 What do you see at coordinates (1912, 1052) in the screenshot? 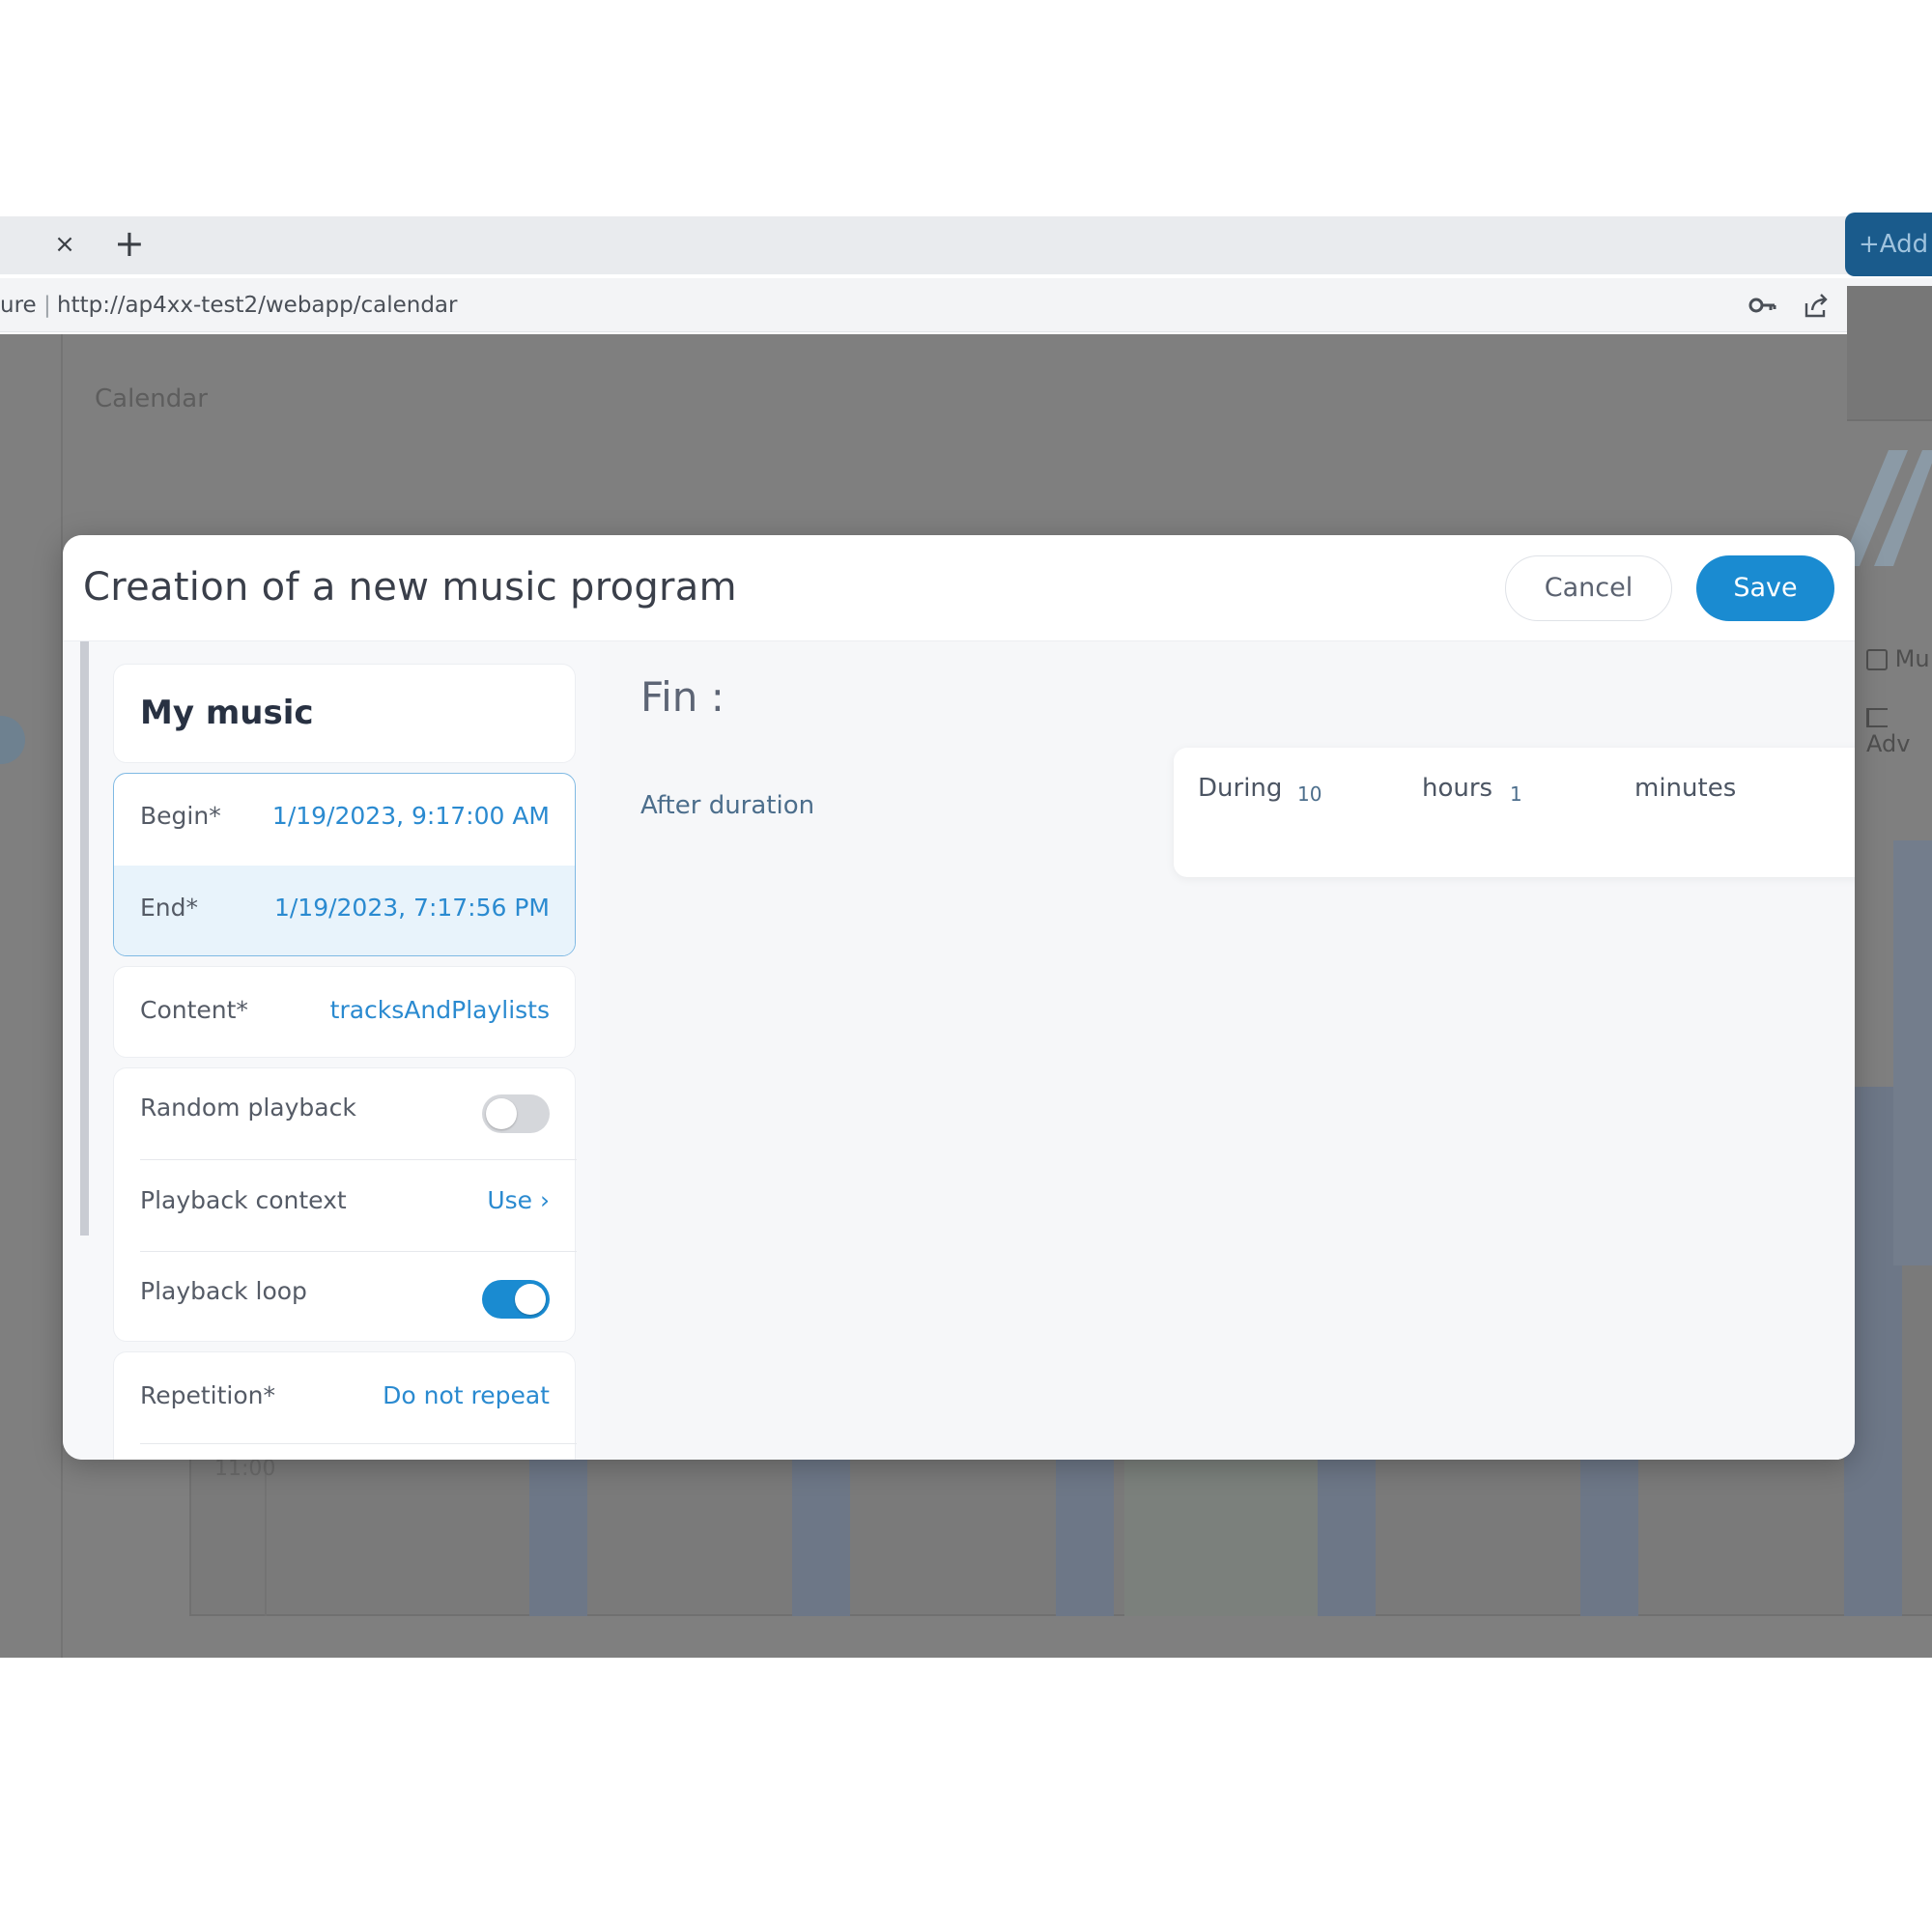
I see `app-column-strip` at bounding box center [1912, 1052].